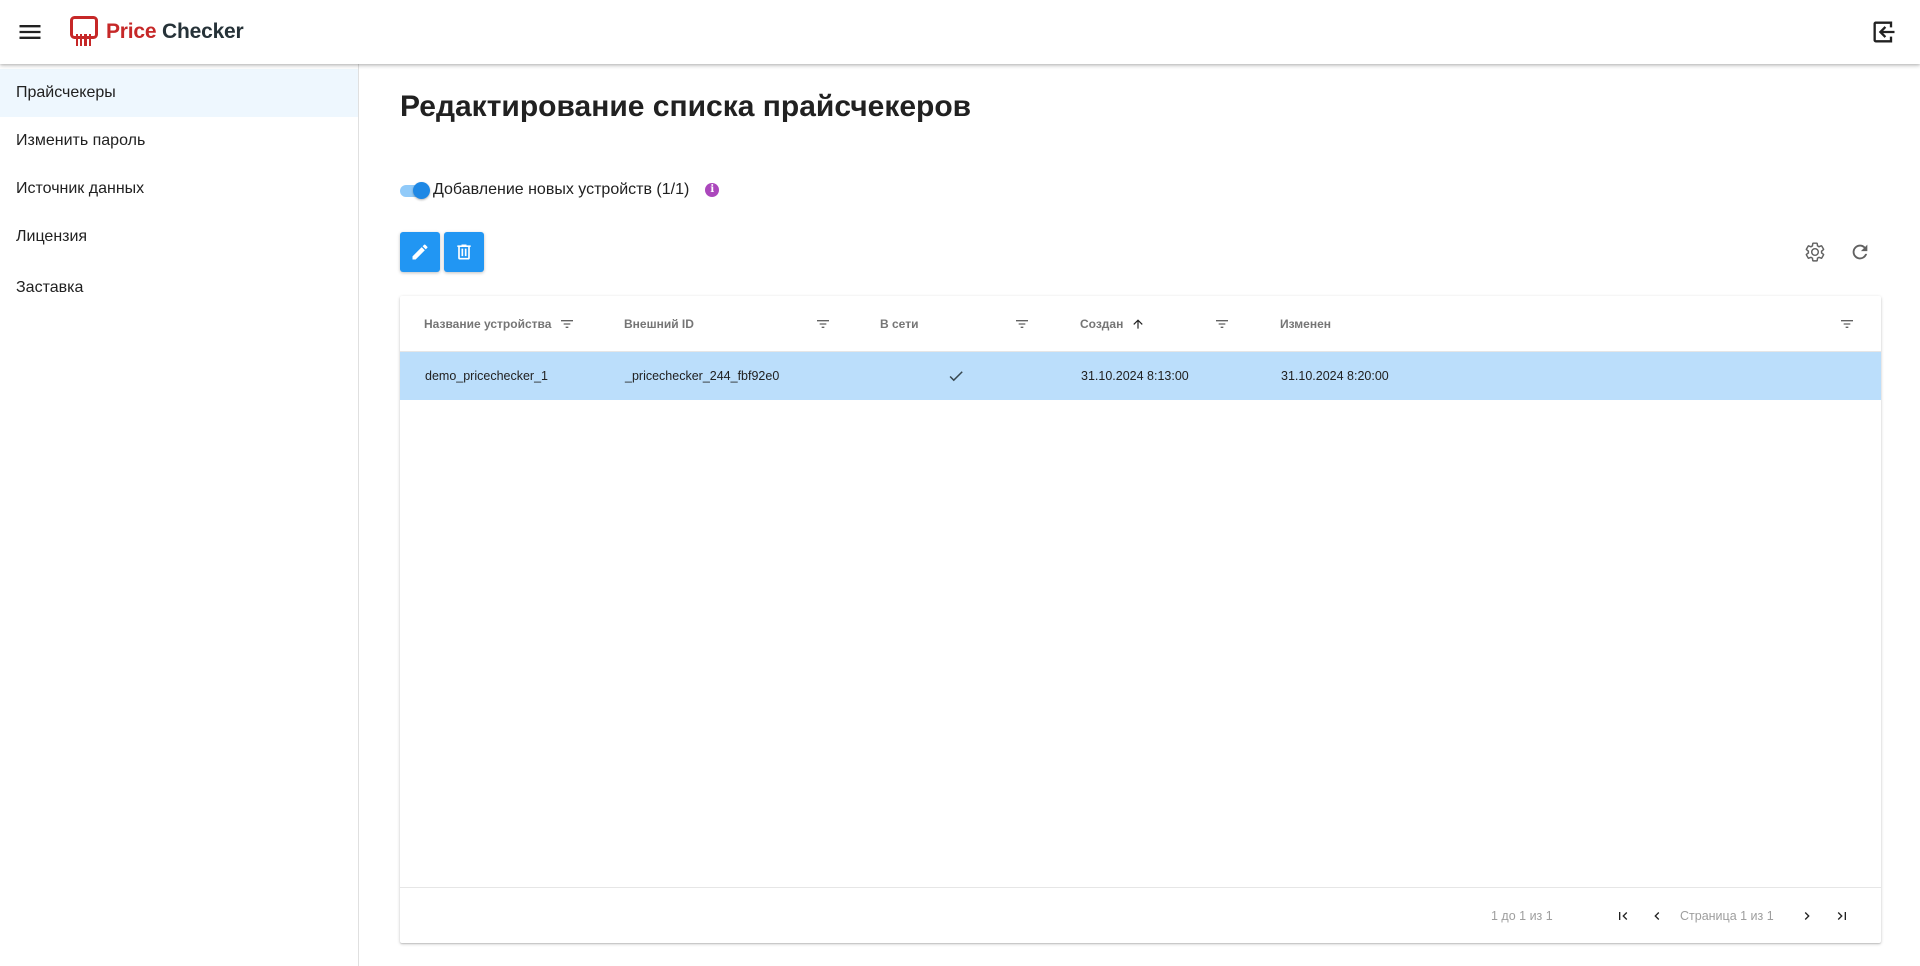 The width and height of the screenshot is (1920, 966). Describe the element at coordinates (1335, 376) in the screenshot. I see `cell-modified: 31.10.2024 8:20:00` at that location.